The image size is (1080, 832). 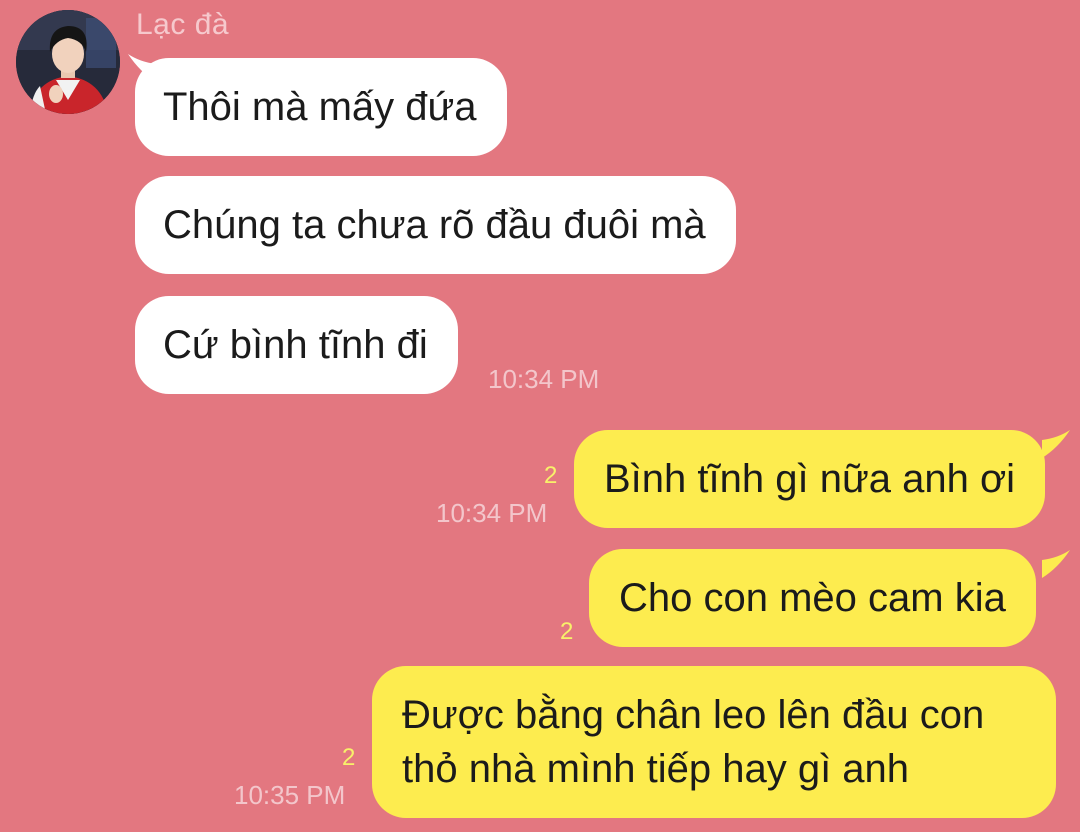 I want to click on incoming-message: Cứ bình tĩnh đi, so click(x=296, y=345).